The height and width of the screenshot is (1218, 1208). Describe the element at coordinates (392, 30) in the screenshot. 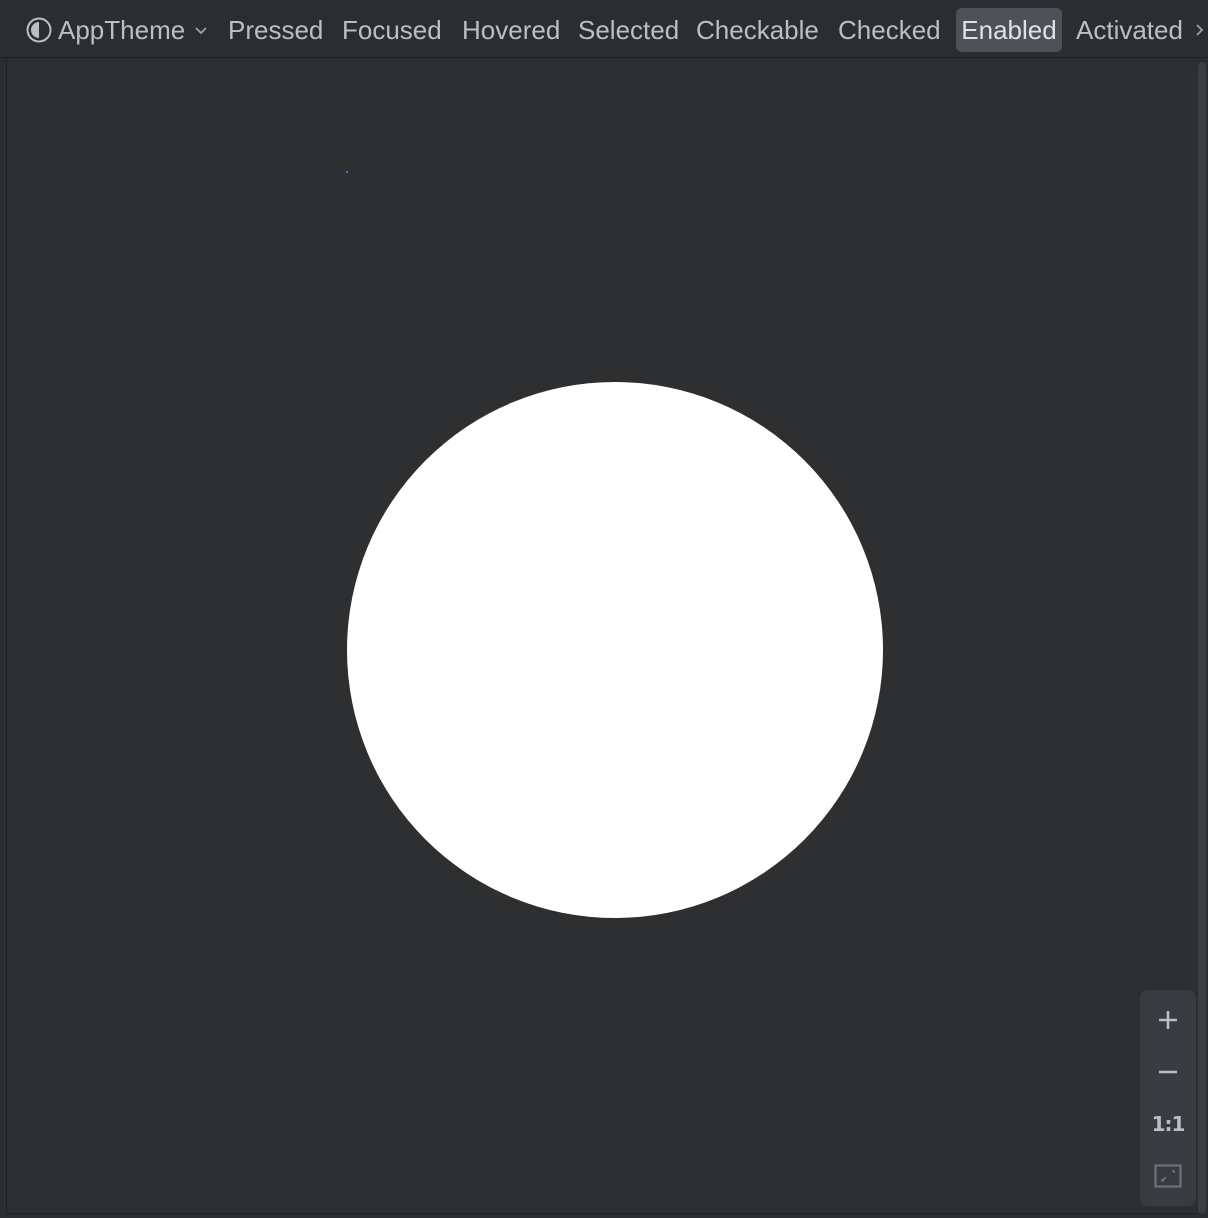

I see `state-focused: Focused` at that location.